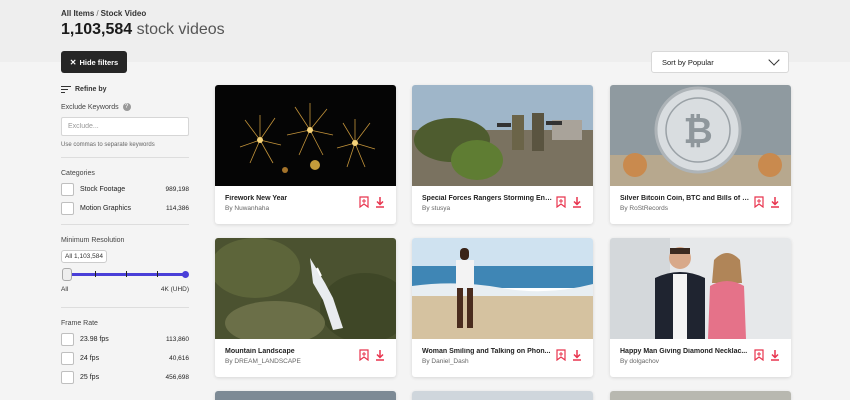 The width and height of the screenshot is (850, 400). I want to click on frame-rate-option-label: 24 fps, so click(90, 358).